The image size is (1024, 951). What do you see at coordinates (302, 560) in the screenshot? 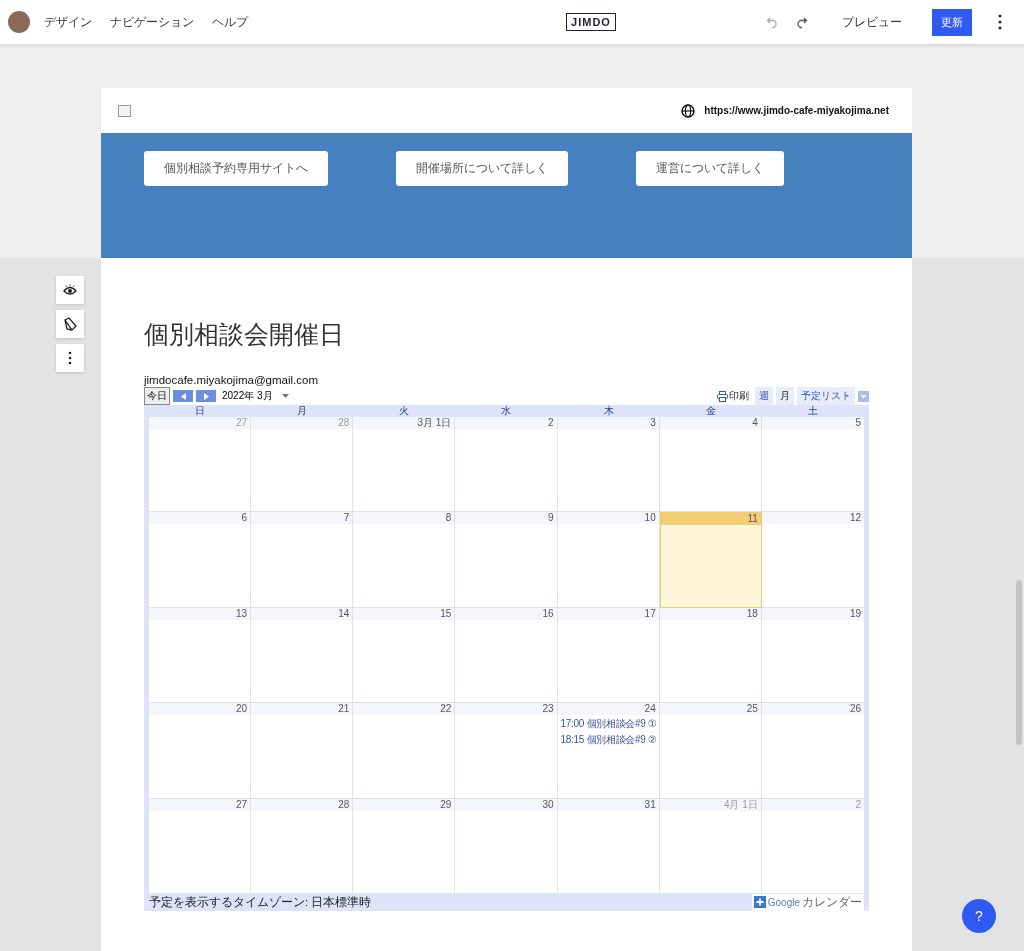
I see `day-cell: 7` at bounding box center [302, 560].